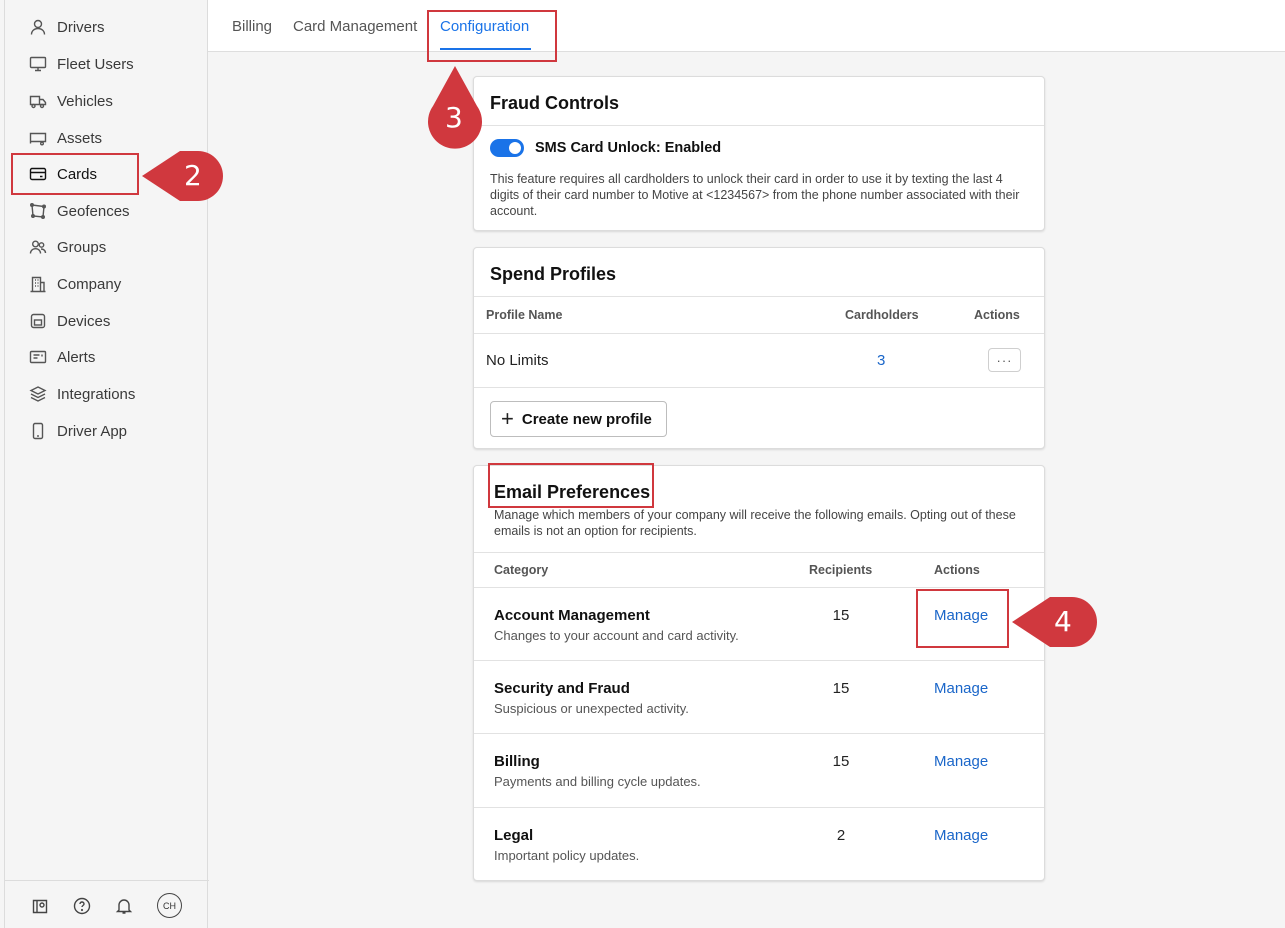 Image resolution: width=1285 pixels, height=928 pixels. What do you see at coordinates (597, 781) in the screenshot?
I see `category-description: Payments and billing cycle updates.` at bounding box center [597, 781].